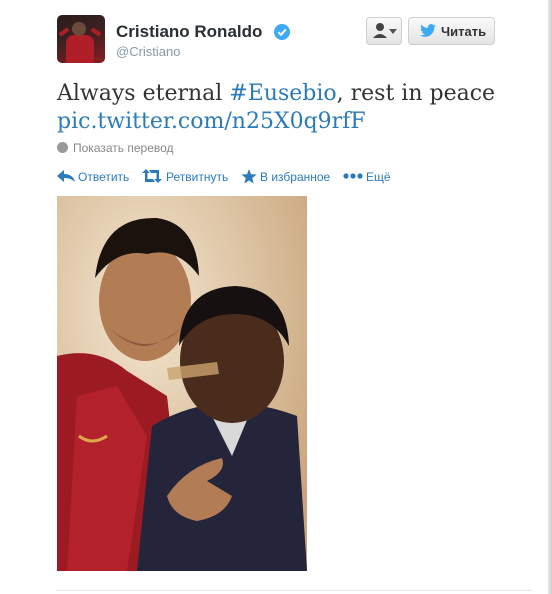 Image resolution: width=552 pixels, height=594 pixels. I want to click on retweet-label: Ретвитнуть, so click(197, 177).